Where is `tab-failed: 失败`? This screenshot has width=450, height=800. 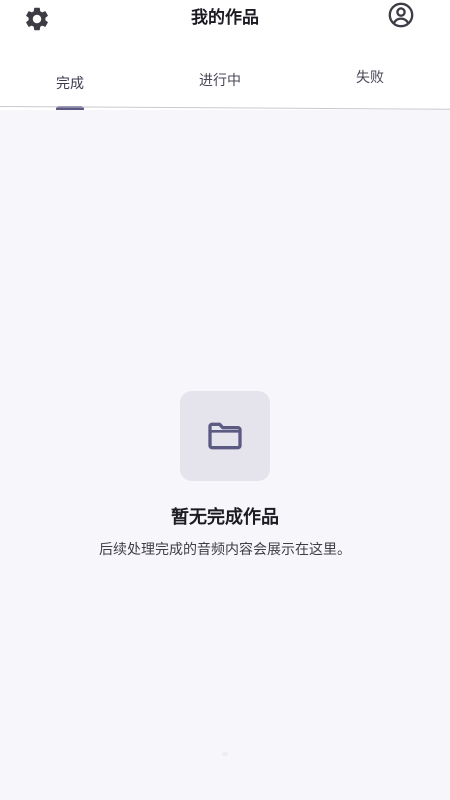 tab-failed: 失败 is located at coordinates (370, 82).